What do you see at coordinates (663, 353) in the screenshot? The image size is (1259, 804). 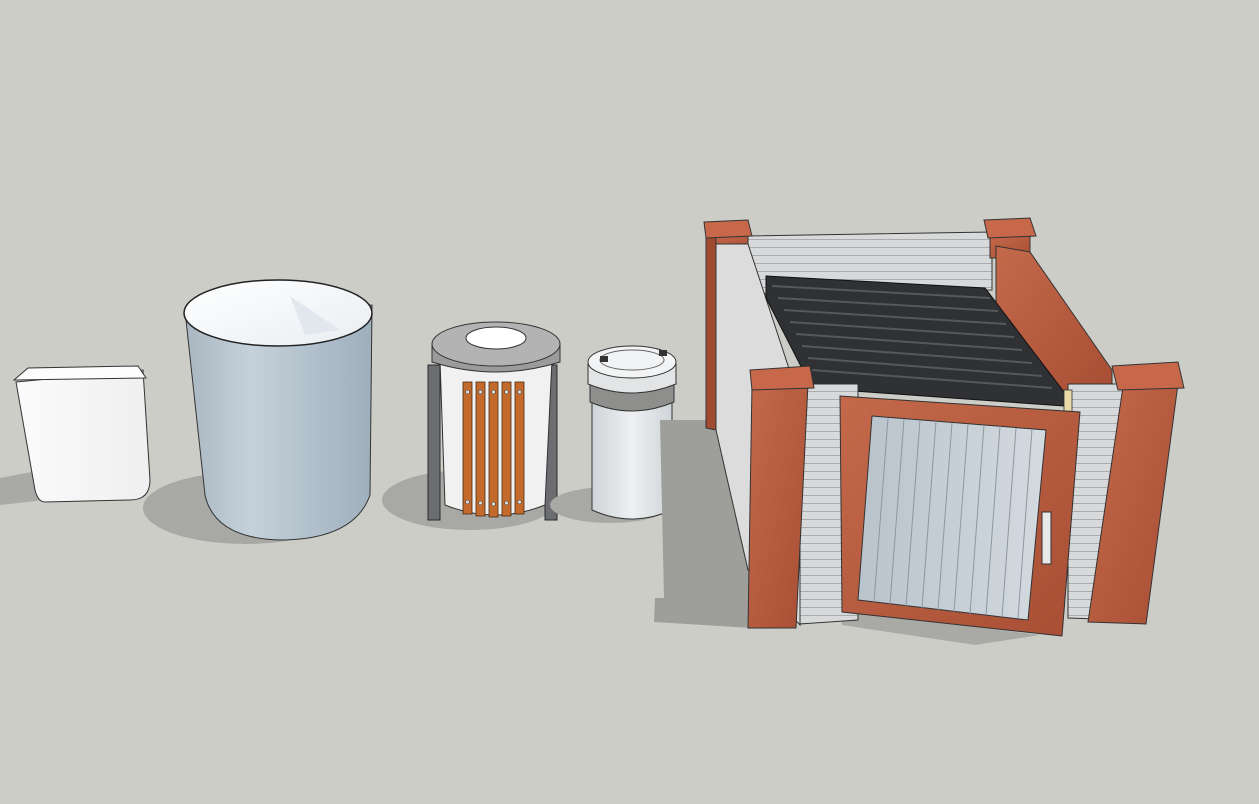 I see `cylinder-bin-latch-right` at bounding box center [663, 353].